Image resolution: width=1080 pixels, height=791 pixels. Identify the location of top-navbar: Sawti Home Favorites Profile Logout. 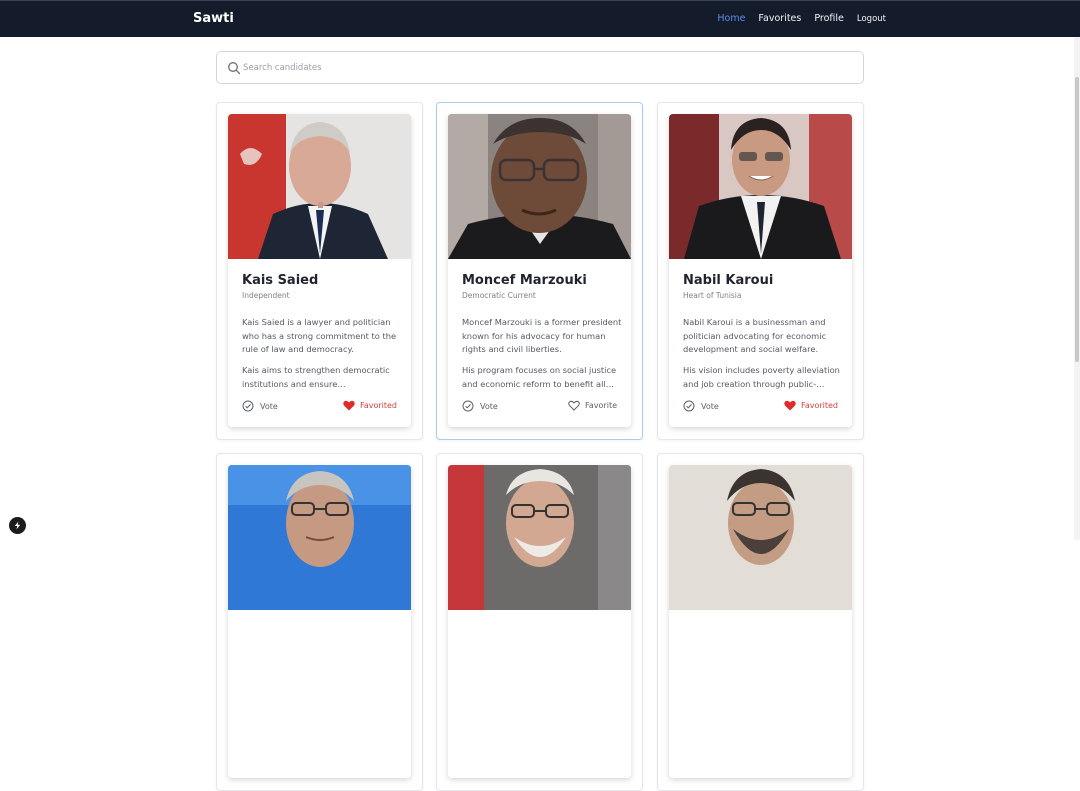
(540, 18).